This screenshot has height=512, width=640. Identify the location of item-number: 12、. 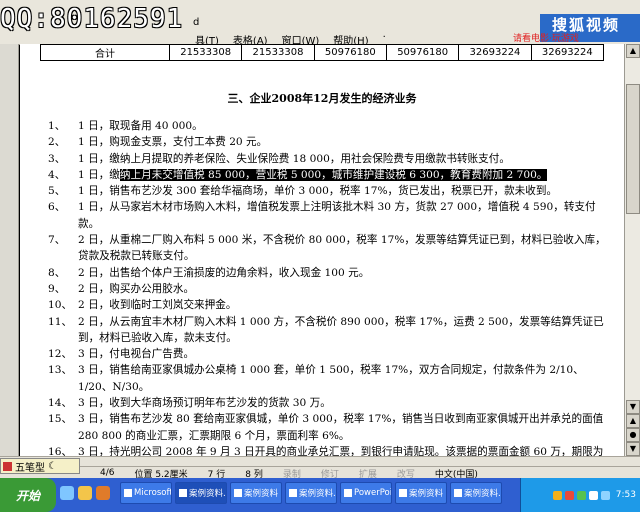
(60, 354).